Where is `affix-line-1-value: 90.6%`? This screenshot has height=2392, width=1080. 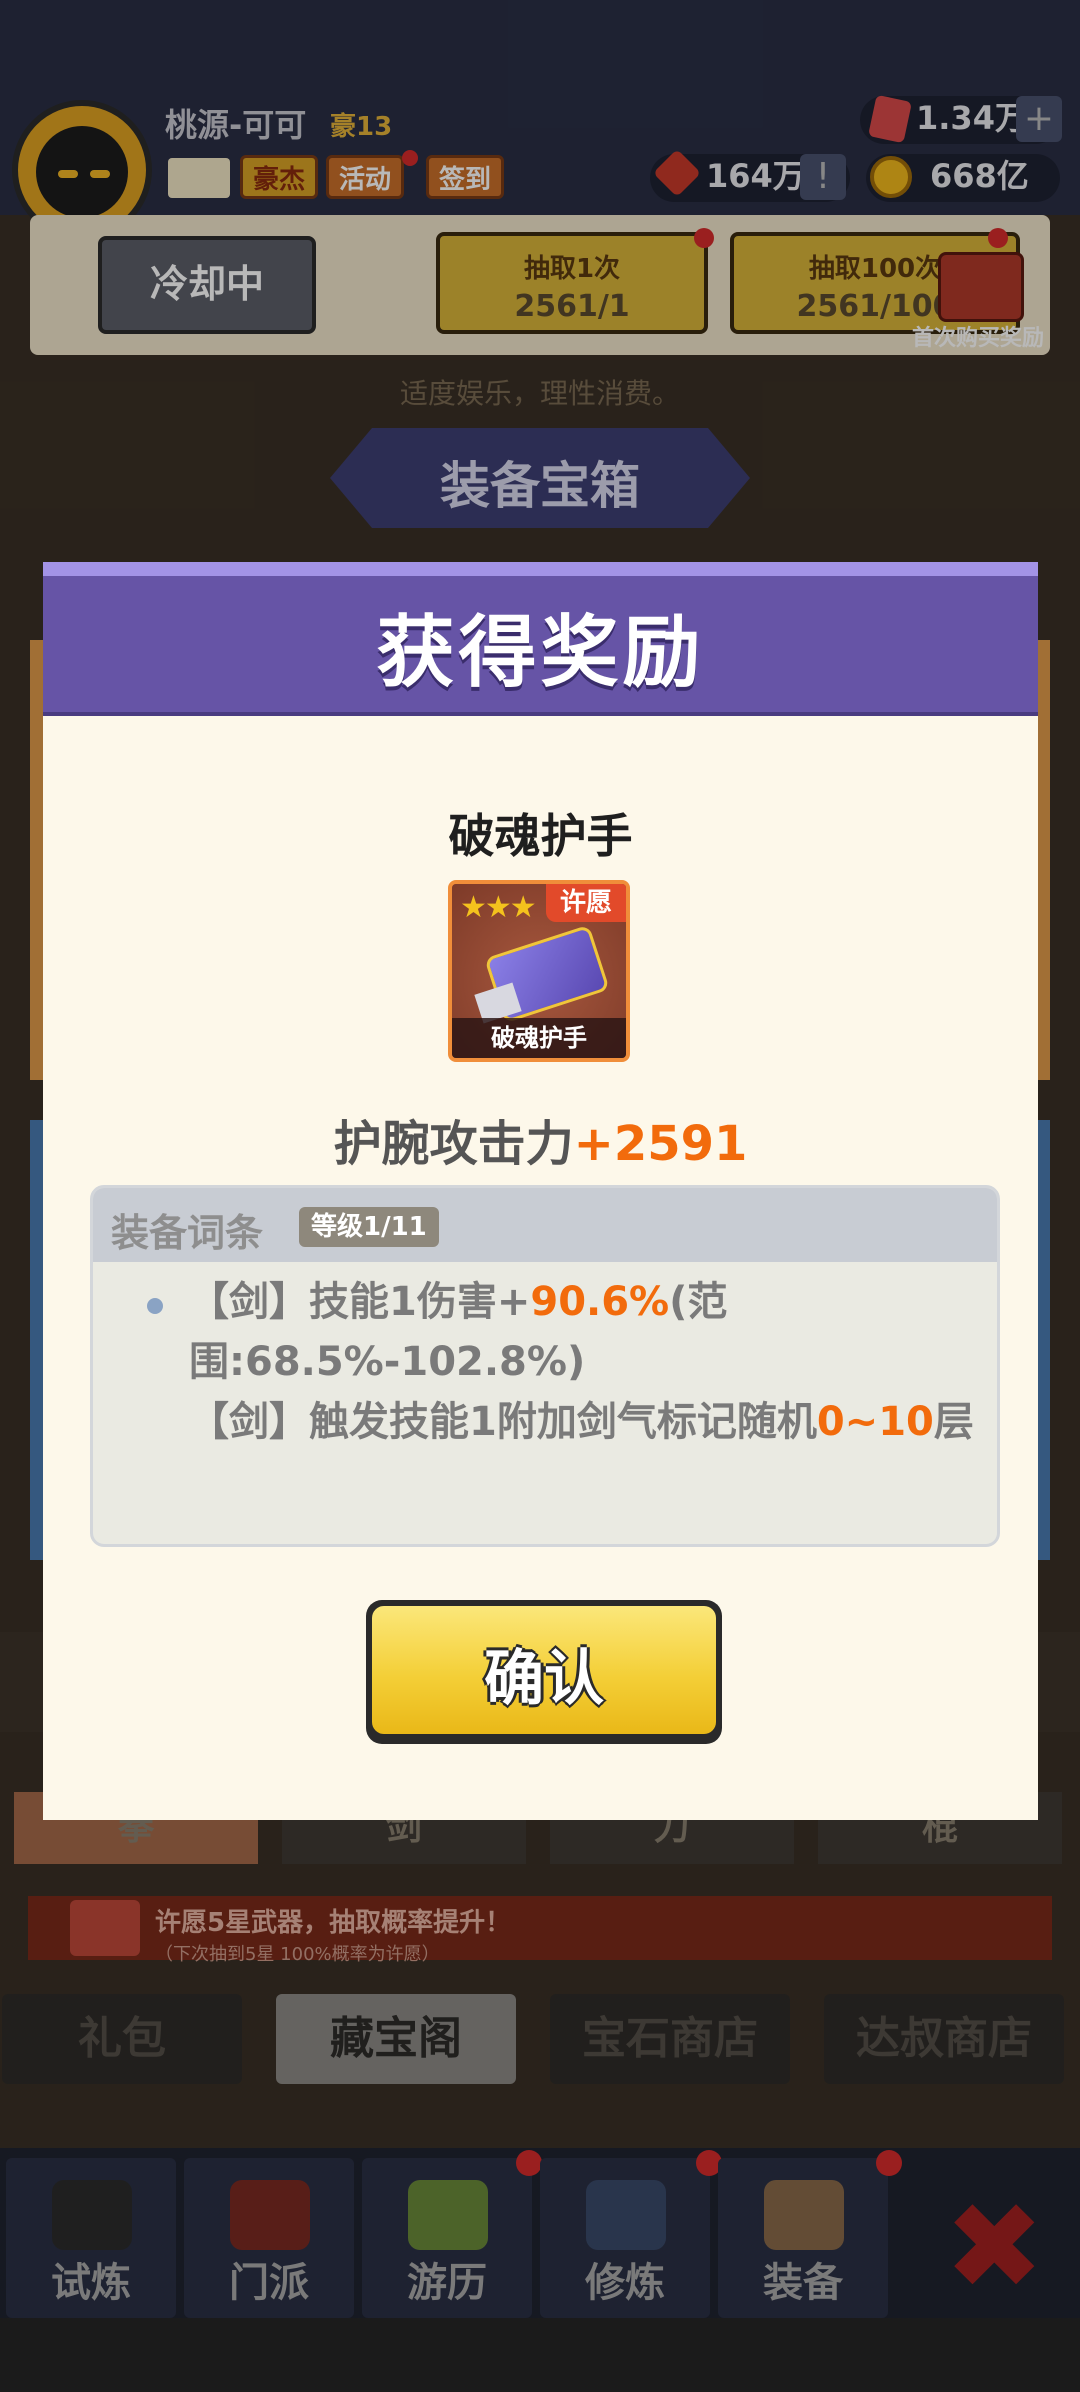 affix-line-1-value: 90.6% is located at coordinates (600, 1302).